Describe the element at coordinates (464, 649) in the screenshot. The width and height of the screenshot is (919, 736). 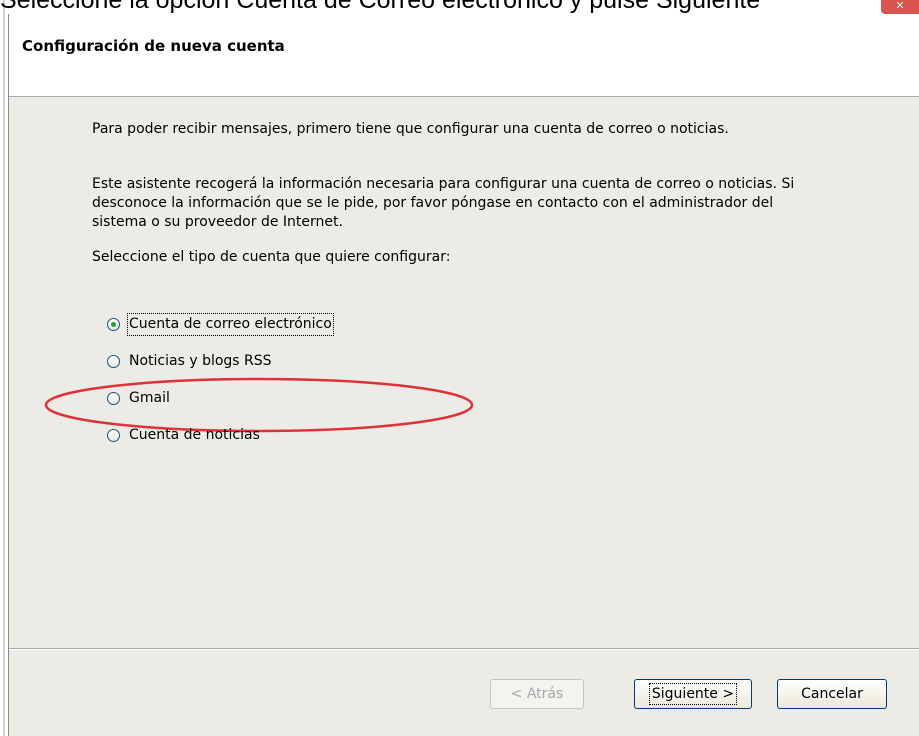
I see `footer-divider` at that location.